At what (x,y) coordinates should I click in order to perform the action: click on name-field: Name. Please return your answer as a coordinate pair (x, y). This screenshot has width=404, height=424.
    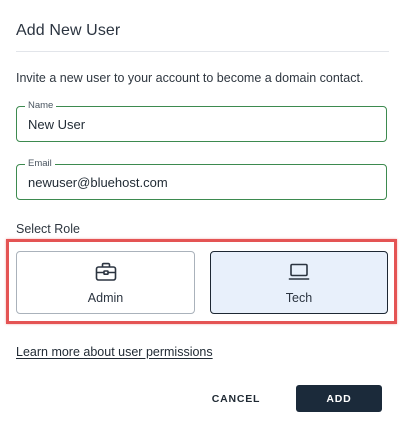
    Looking at the image, I should click on (201, 121).